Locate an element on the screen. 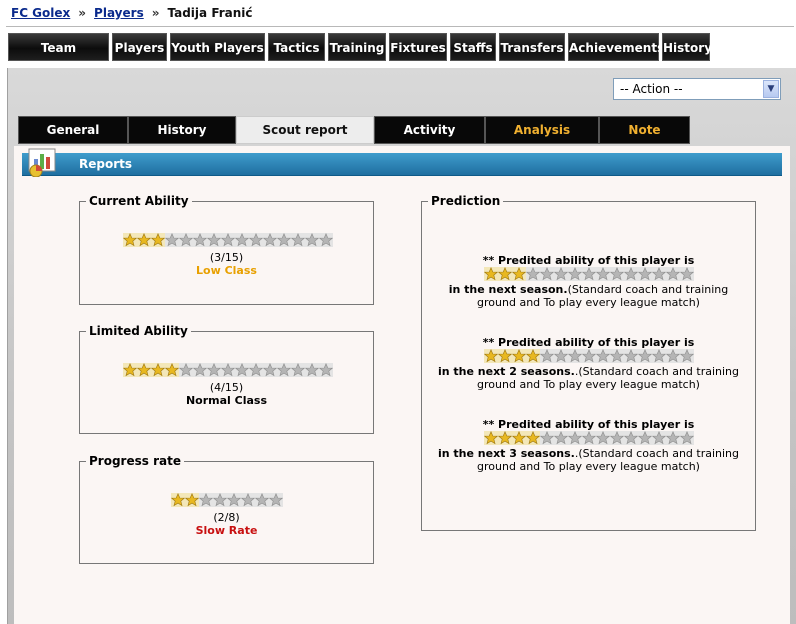 This screenshot has width=796, height=624. action-select-value: -- Action -- is located at coordinates (651, 89).